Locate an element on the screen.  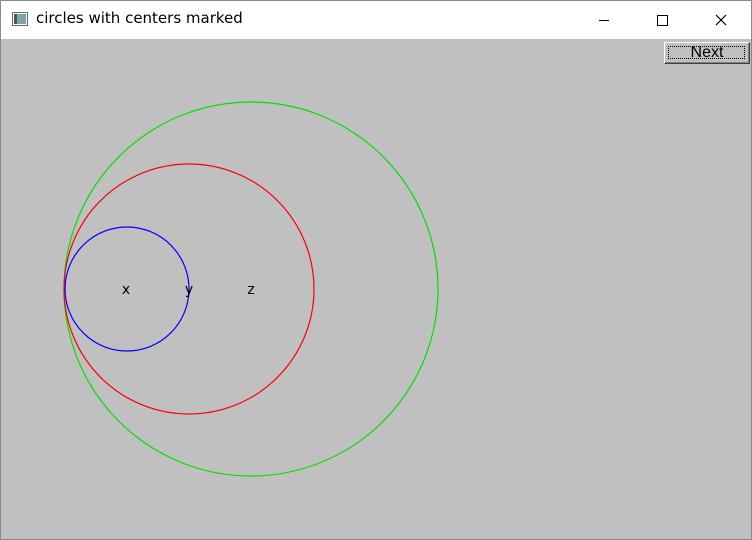
app-window-icon is located at coordinates (20, 19).